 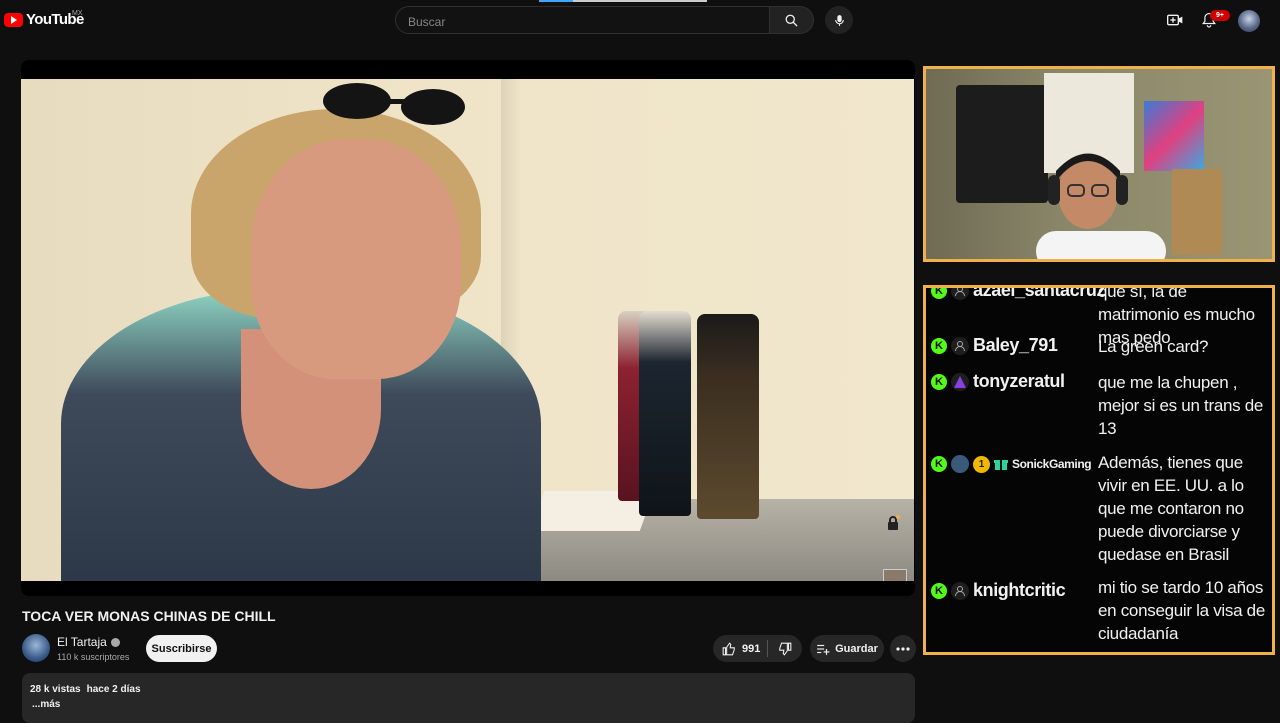 I want to click on sunglasses, so click(x=394, y=104).